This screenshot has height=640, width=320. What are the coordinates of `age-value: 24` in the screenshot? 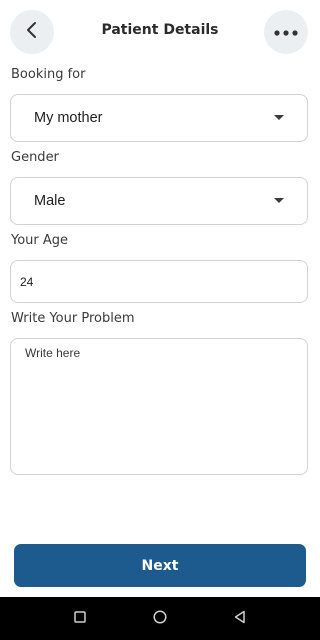 It's located at (27, 282).